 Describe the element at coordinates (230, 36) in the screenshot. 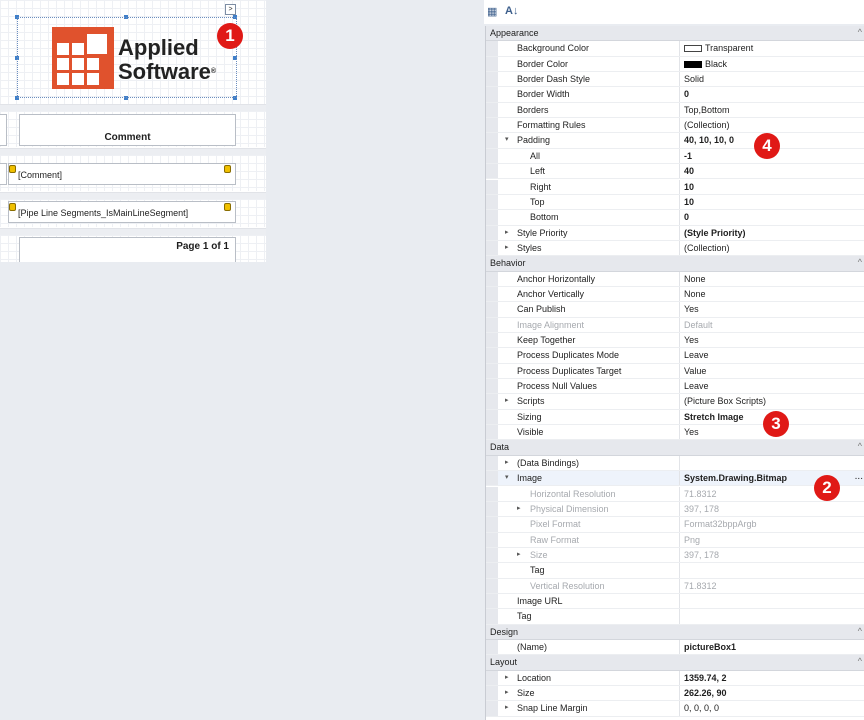

I see `callout-marker-1: 1` at that location.